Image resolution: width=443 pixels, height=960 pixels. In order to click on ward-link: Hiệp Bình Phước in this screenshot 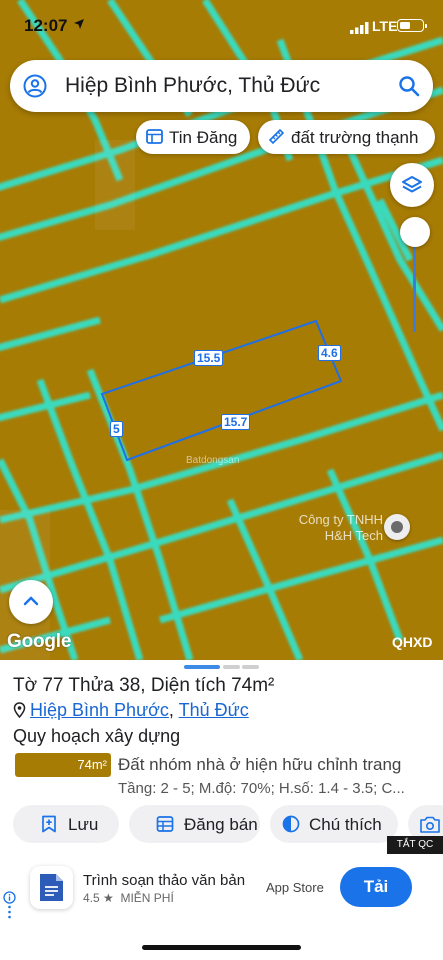, I will do `click(99, 710)`.